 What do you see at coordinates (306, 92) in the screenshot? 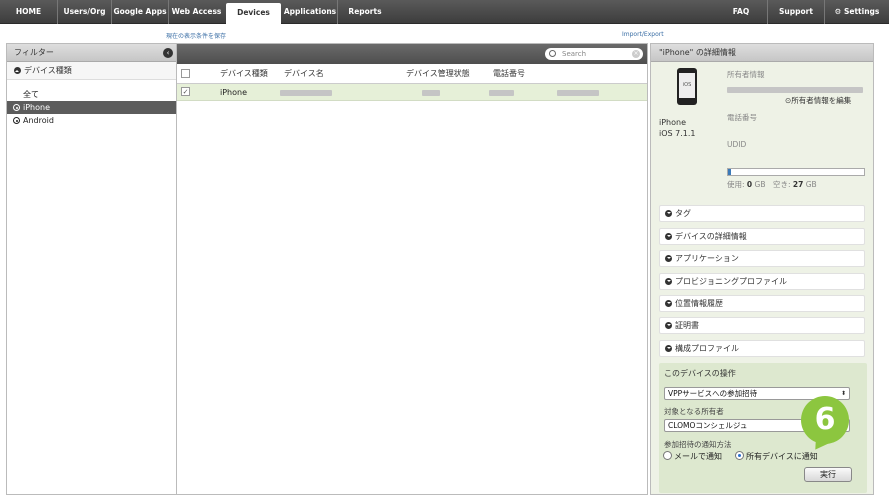
I see `row-device-name-redacted` at bounding box center [306, 92].